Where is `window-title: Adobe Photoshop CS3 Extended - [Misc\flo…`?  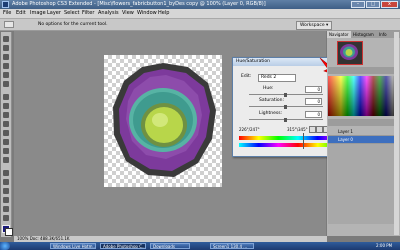 window-title: Adobe Photoshop CS3 Extended - [Misc\flo… is located at coordinates (139, 4).